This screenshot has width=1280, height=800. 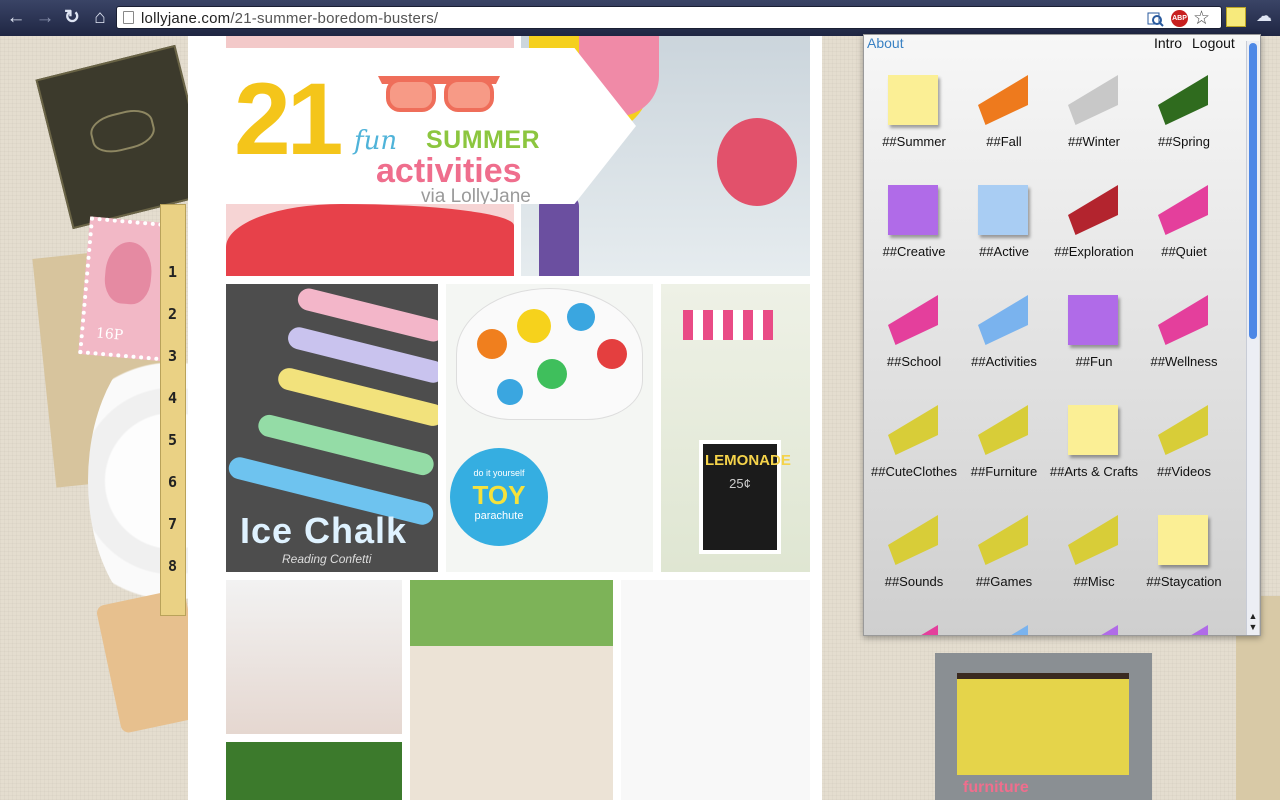 What do you see at coordinates (1184, 581) in the screenshot?
I see `category-label: ##Staycation` at bounding box center [1184, 581].